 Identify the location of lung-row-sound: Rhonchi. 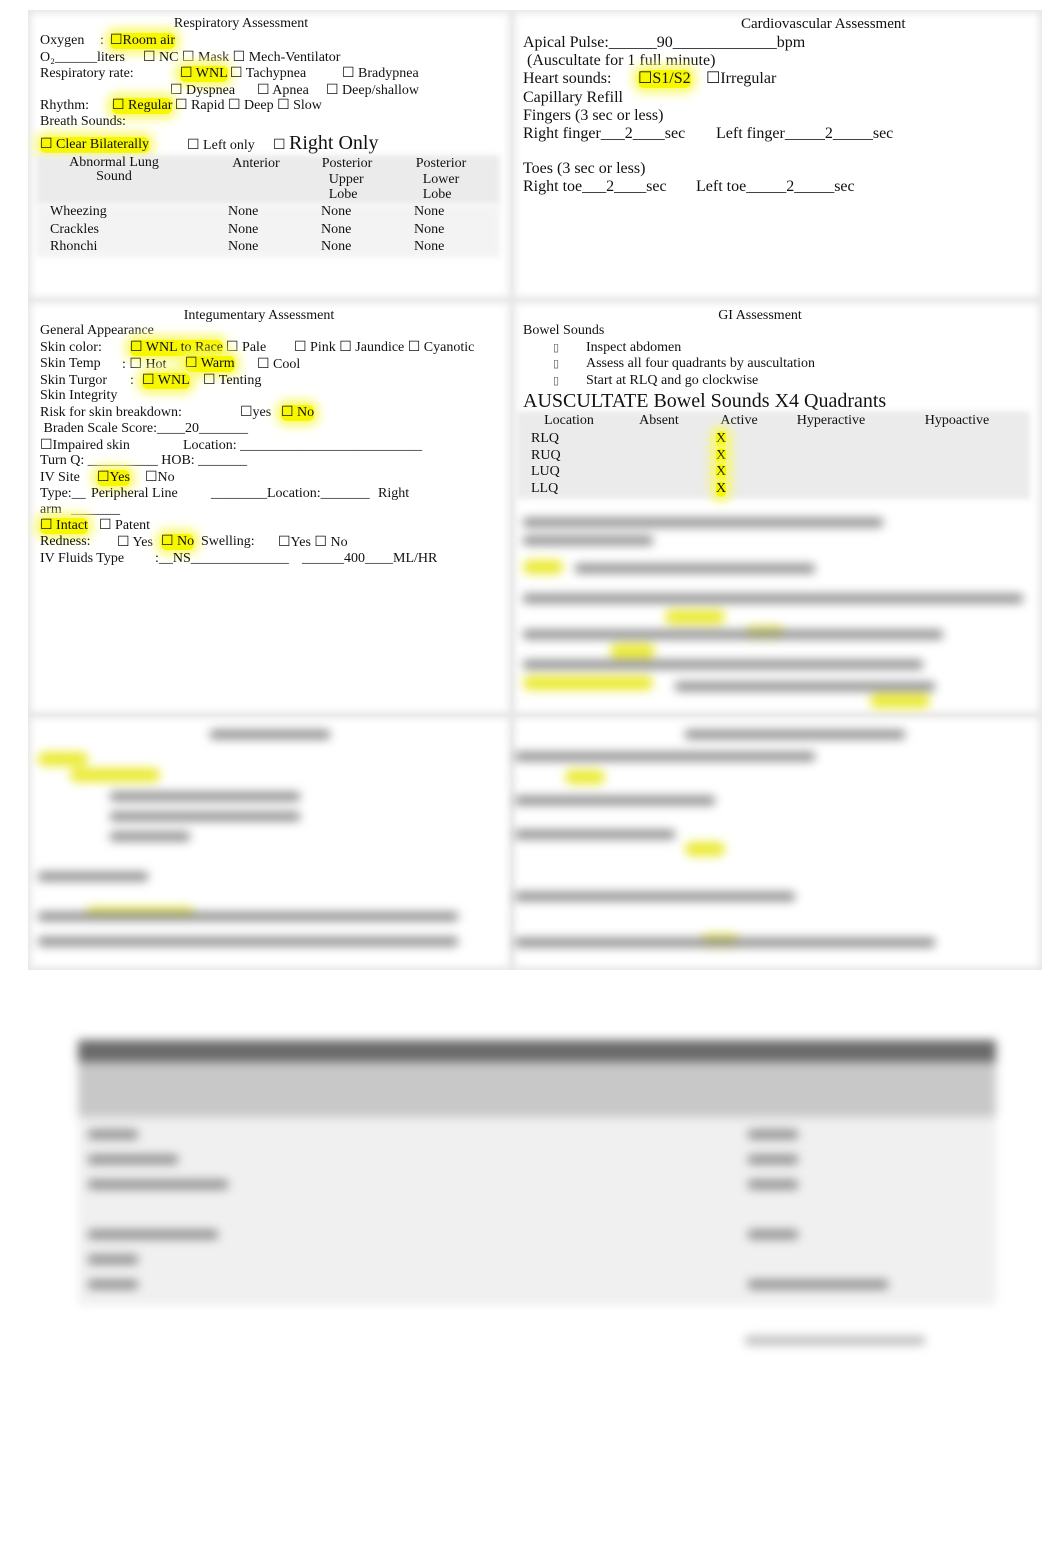
(74, 246).